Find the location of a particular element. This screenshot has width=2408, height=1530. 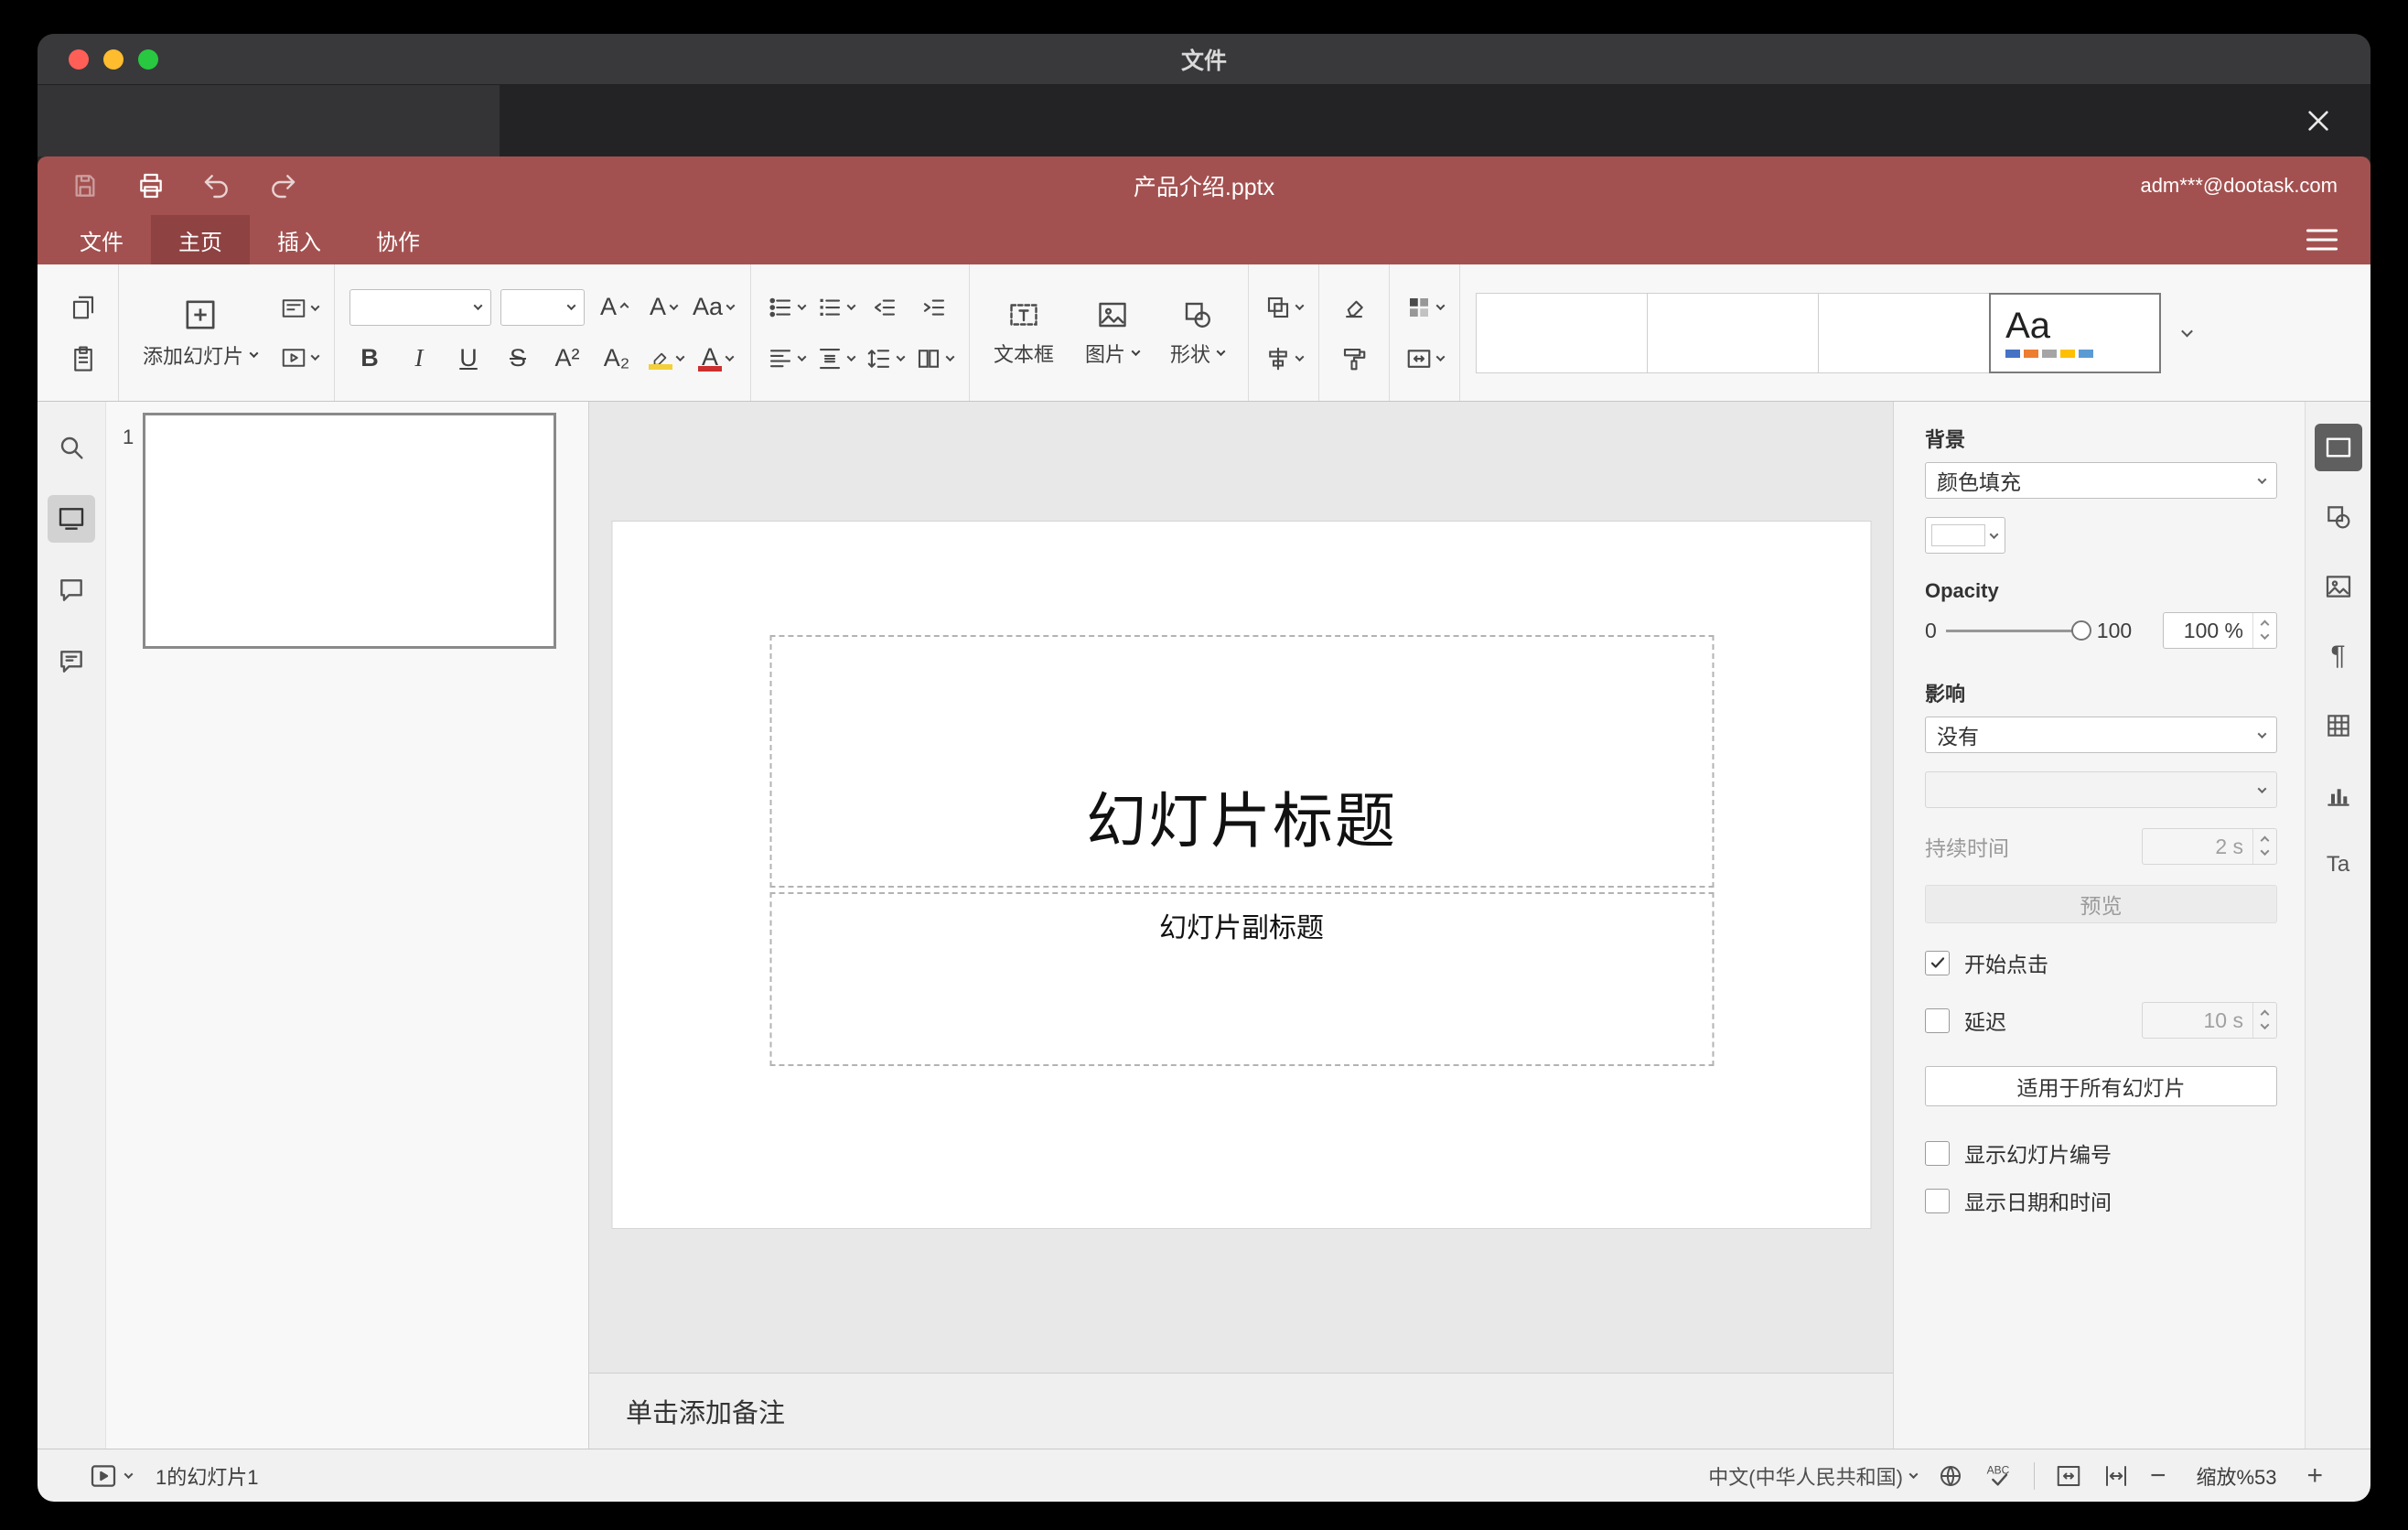

superscript-button: A² is located at coordinates (567, 359).